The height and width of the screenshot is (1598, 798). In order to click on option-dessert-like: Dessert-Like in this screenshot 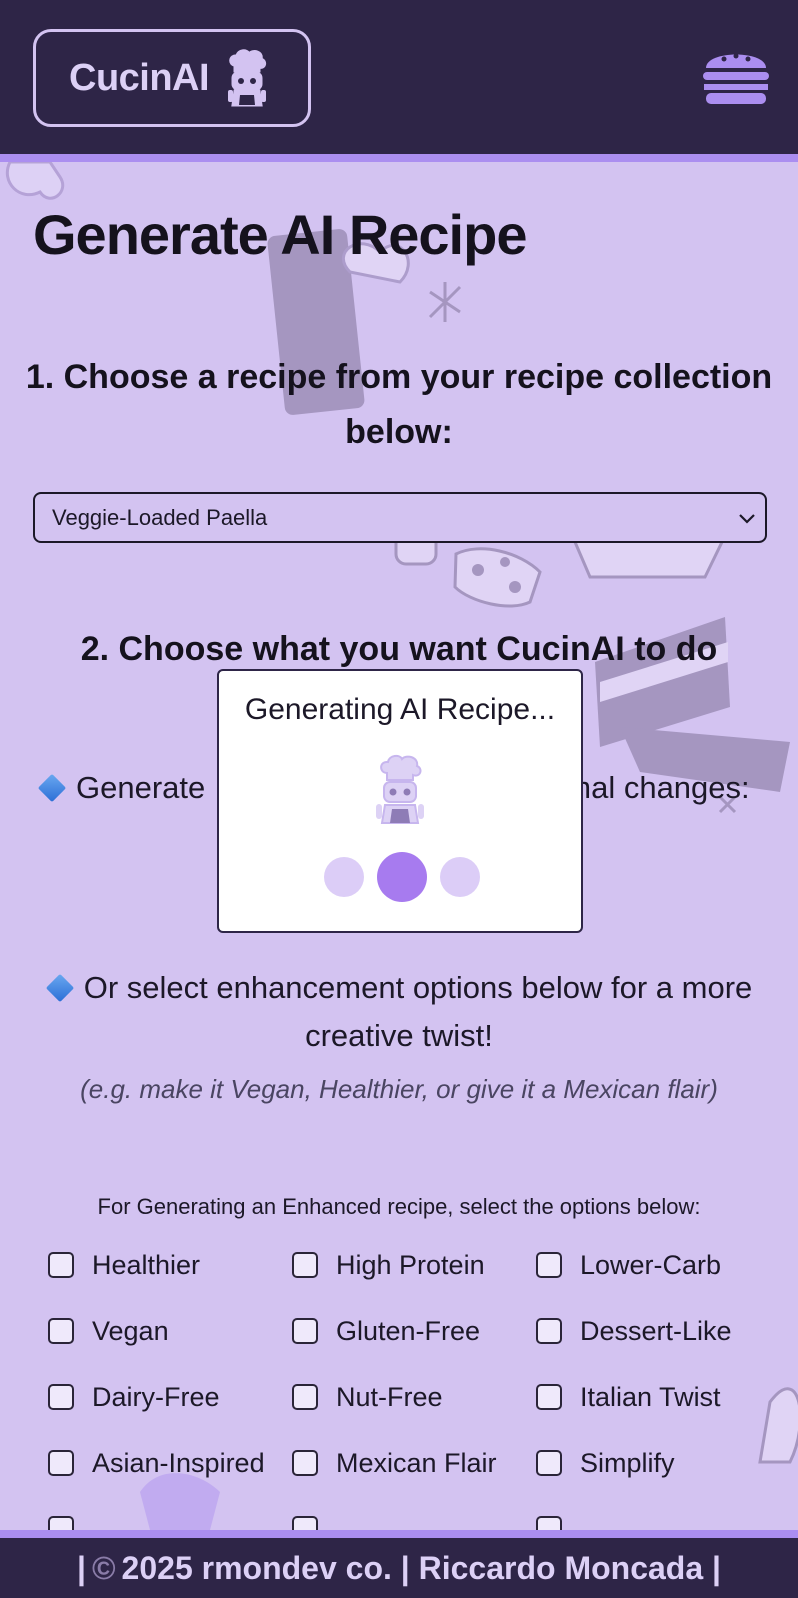, I will do `click(658, 1350)`.